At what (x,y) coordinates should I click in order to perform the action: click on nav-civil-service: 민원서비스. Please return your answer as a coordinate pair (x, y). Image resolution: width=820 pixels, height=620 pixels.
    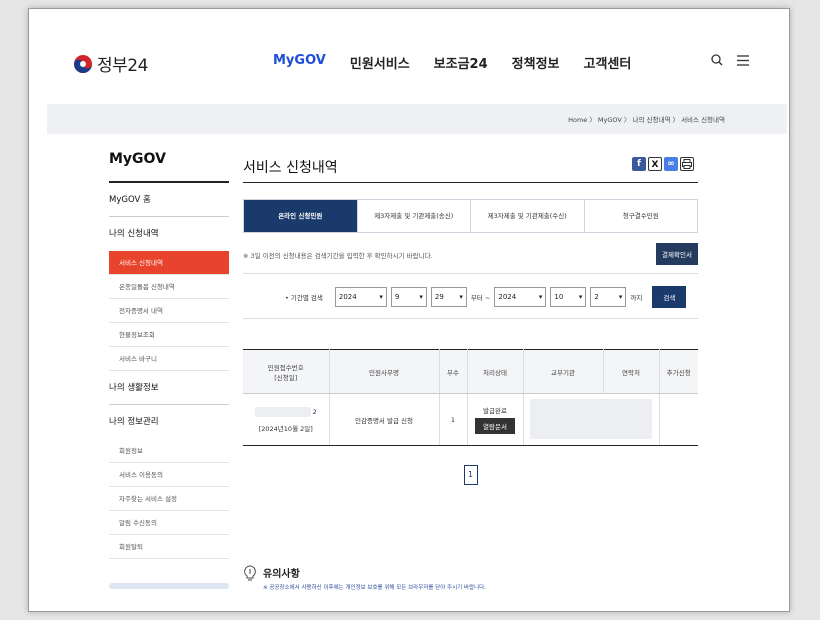
    Looking at the image, I should click on (380, 62).